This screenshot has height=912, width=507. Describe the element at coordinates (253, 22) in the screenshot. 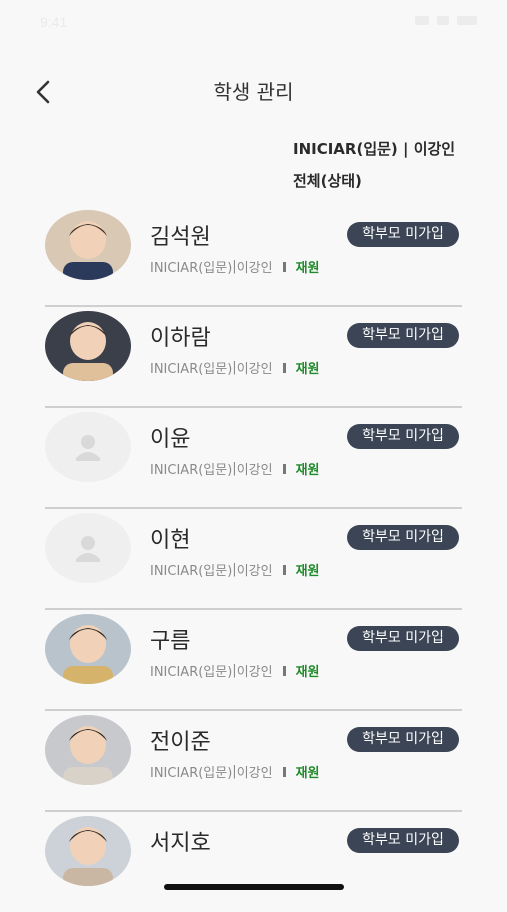

I see `status-bar: 9:41` at that location.